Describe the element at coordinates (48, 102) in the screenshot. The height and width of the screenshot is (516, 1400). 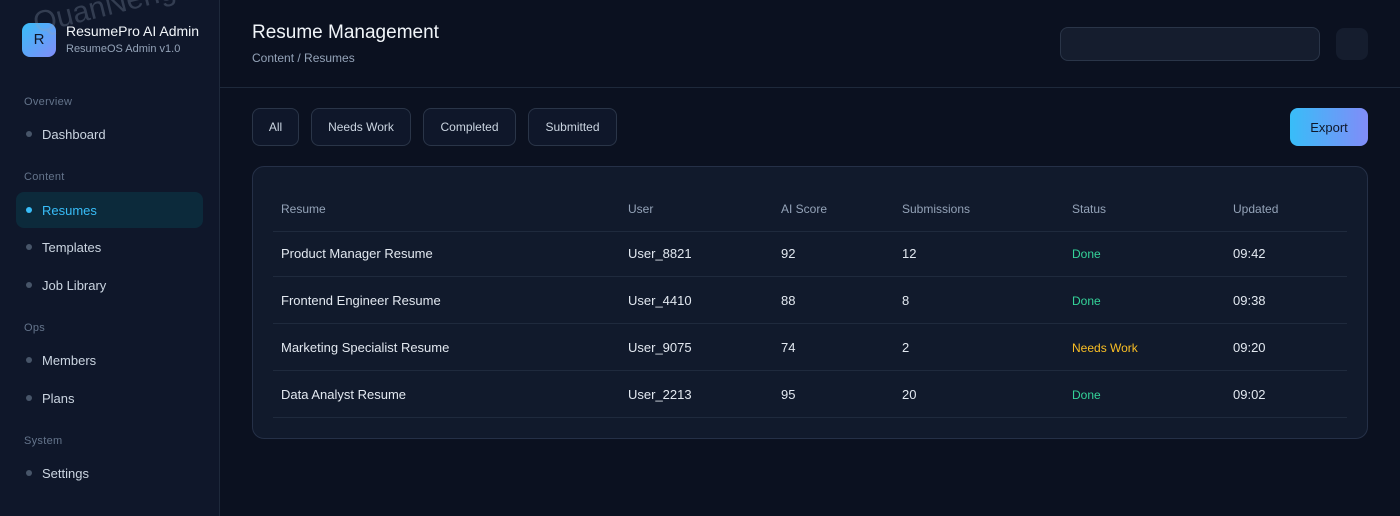
I see `nav-section-overview: Overview` at that location.